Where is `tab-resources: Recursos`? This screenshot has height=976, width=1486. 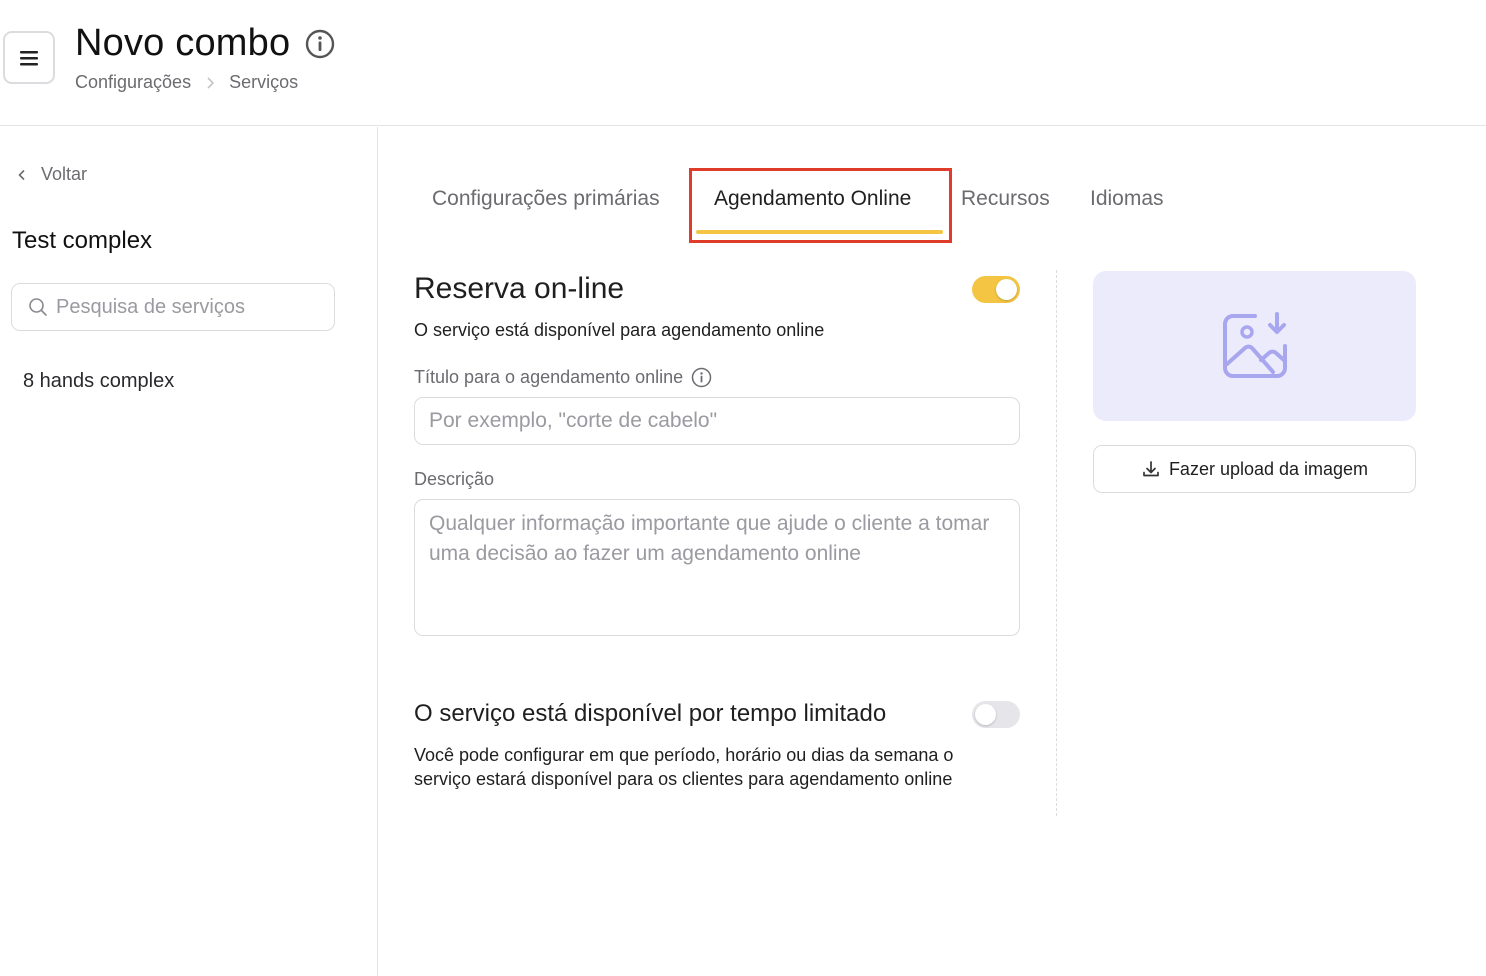
tab-resources: Recursos is located at coordinates (1005, 199).